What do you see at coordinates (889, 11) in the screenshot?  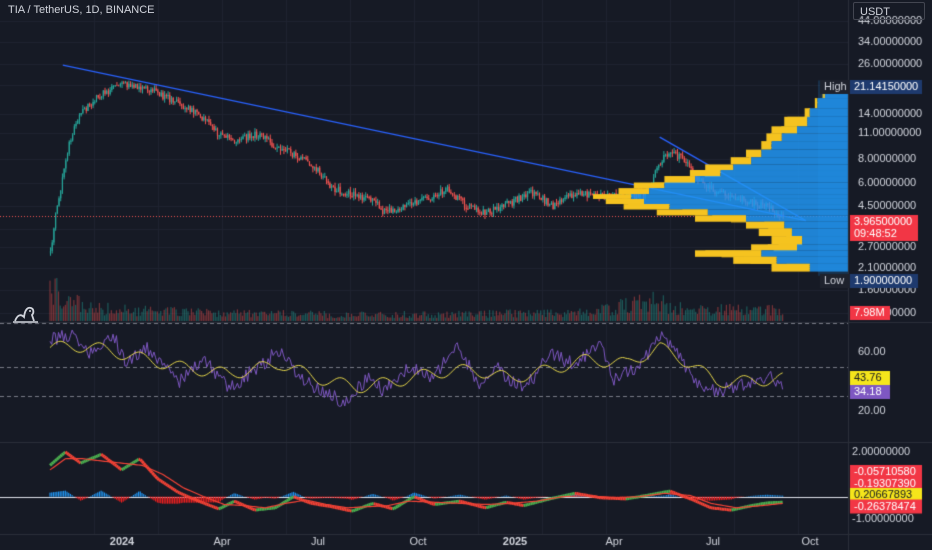 I see `currency-selector: USDT` at bounding box center [889, 11].